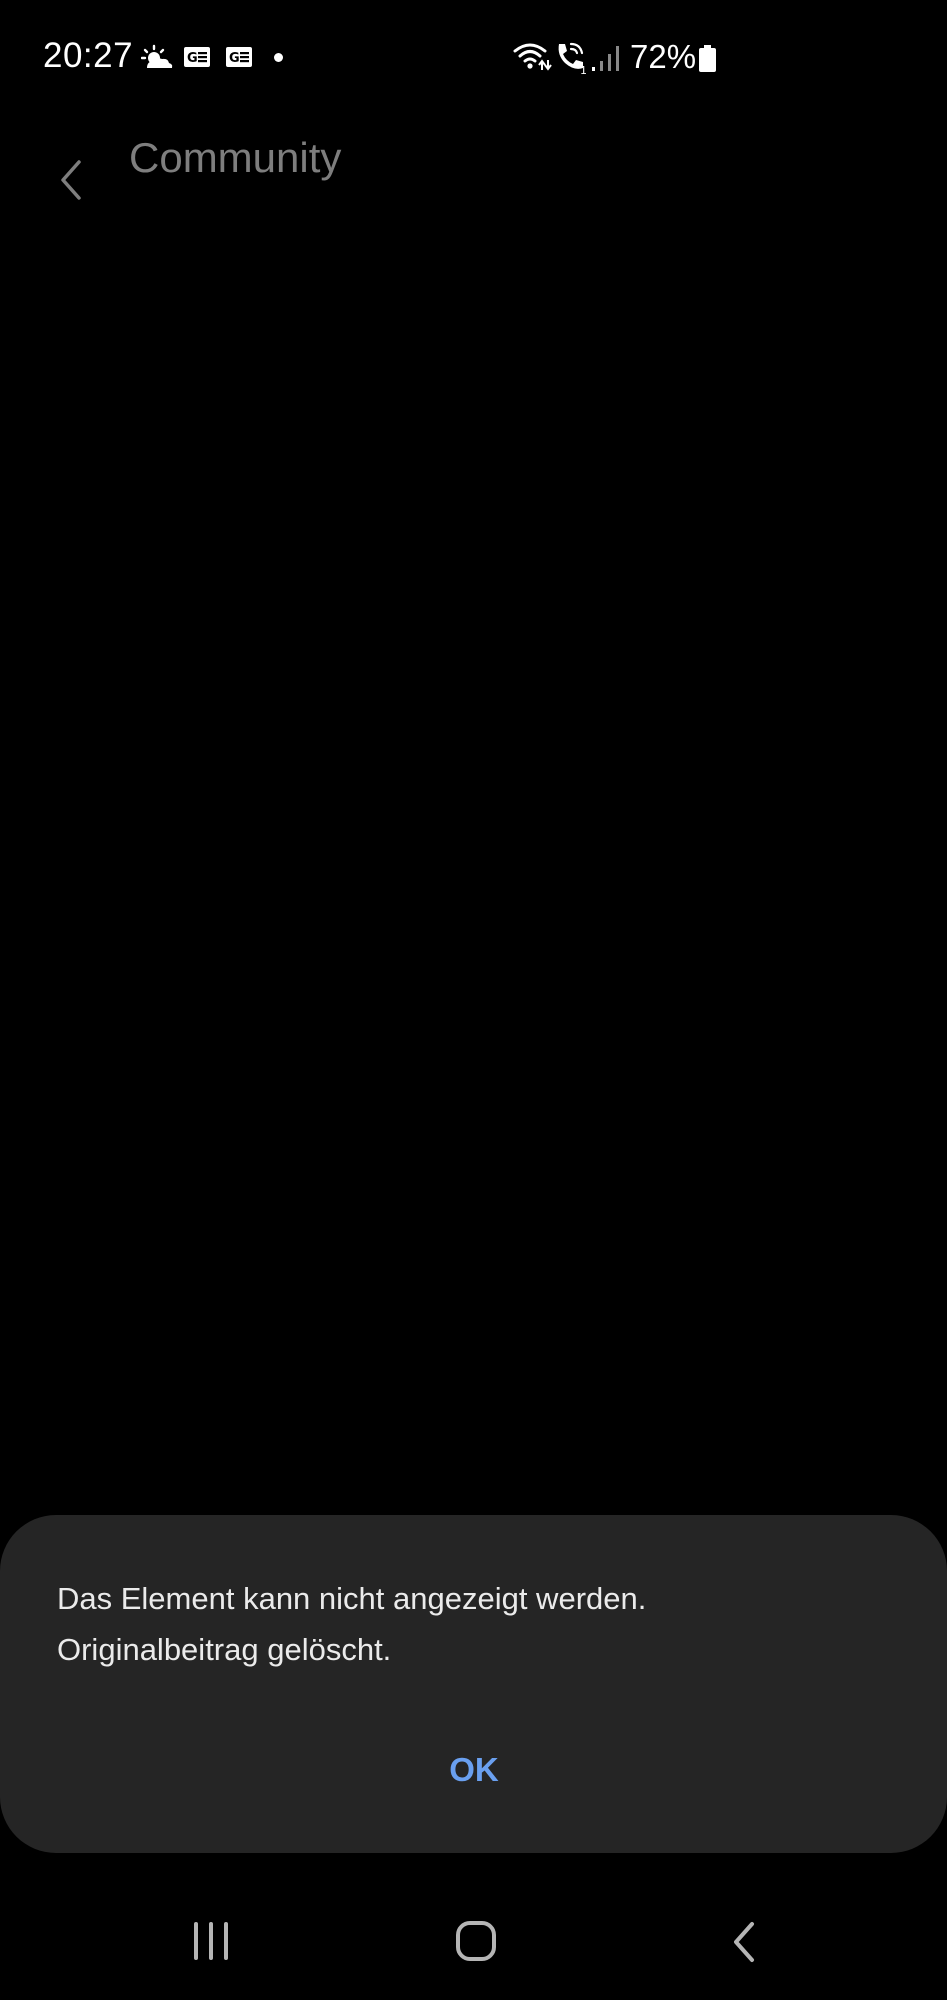 Image resolution: width=947 pixels, height=2000 pixels. Describe the element at coordinates (532, 57) in the screenshot. I see `wifi-icon` at that location.